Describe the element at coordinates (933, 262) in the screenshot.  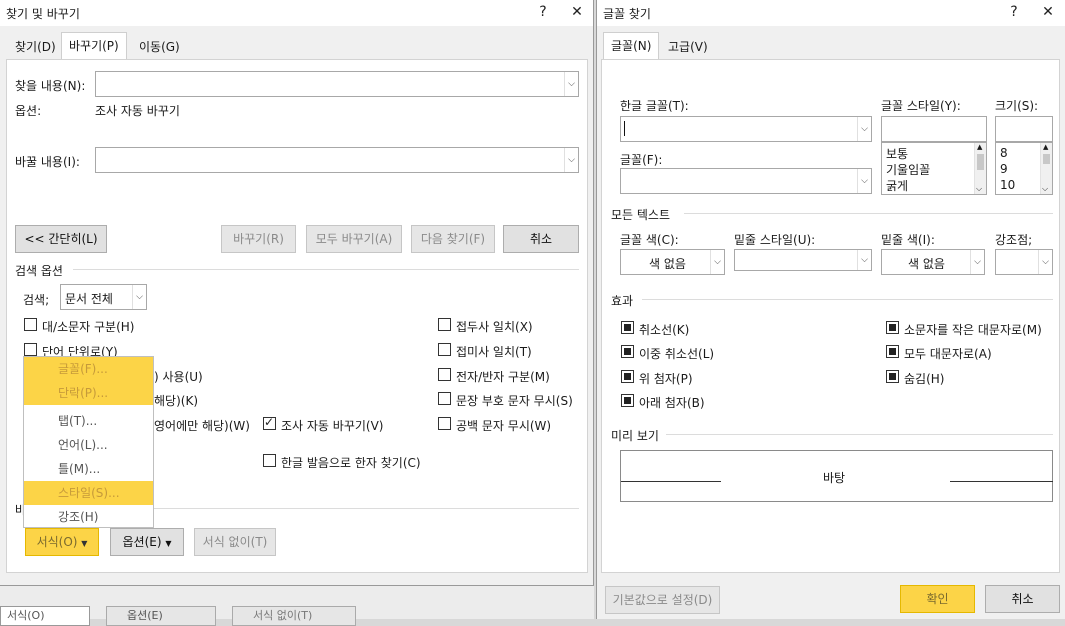
I see `underline-color-select: 색 없음 ⌵` at that location.